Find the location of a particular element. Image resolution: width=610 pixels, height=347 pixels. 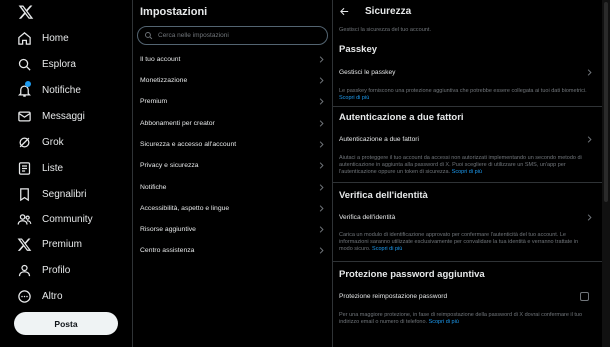

nav-label: Altro is located at coordinates (52, 296).